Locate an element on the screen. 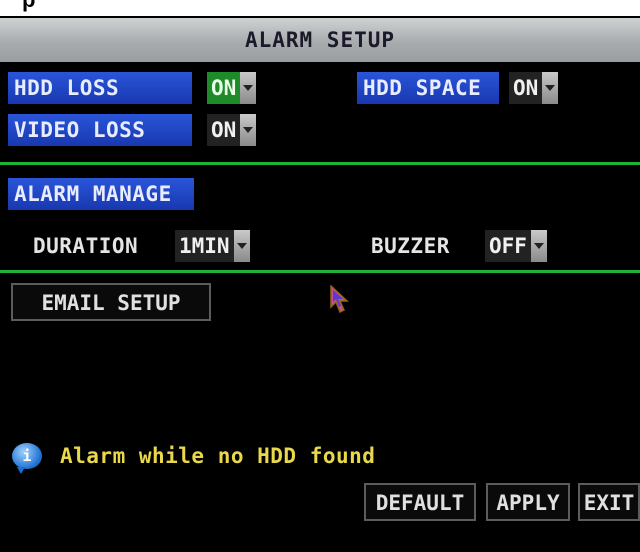  top-strip: p is located at coordinates (320, 8).